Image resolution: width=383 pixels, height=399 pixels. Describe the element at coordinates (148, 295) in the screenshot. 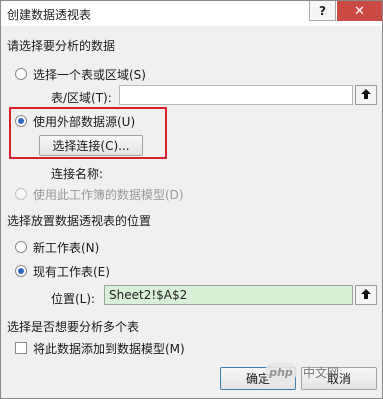

I see `location-value: Sheet2!$A$2` at that location.